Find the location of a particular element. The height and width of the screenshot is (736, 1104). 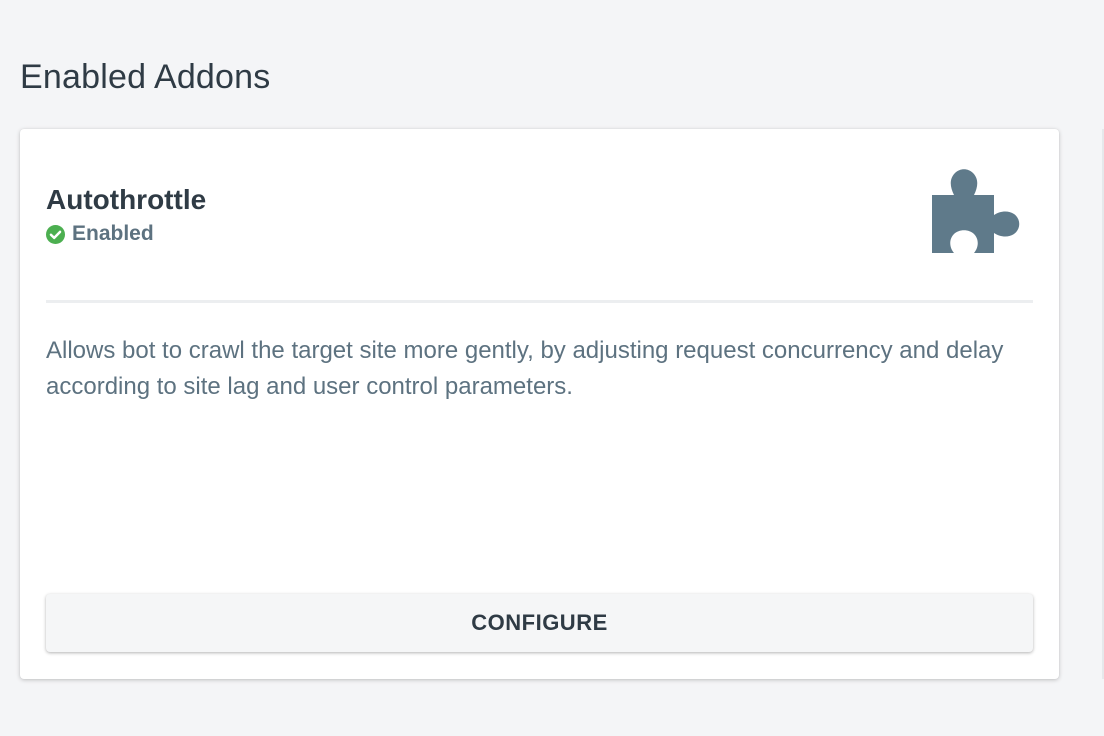

check-circle-icon is located at coordinates (55, 234).